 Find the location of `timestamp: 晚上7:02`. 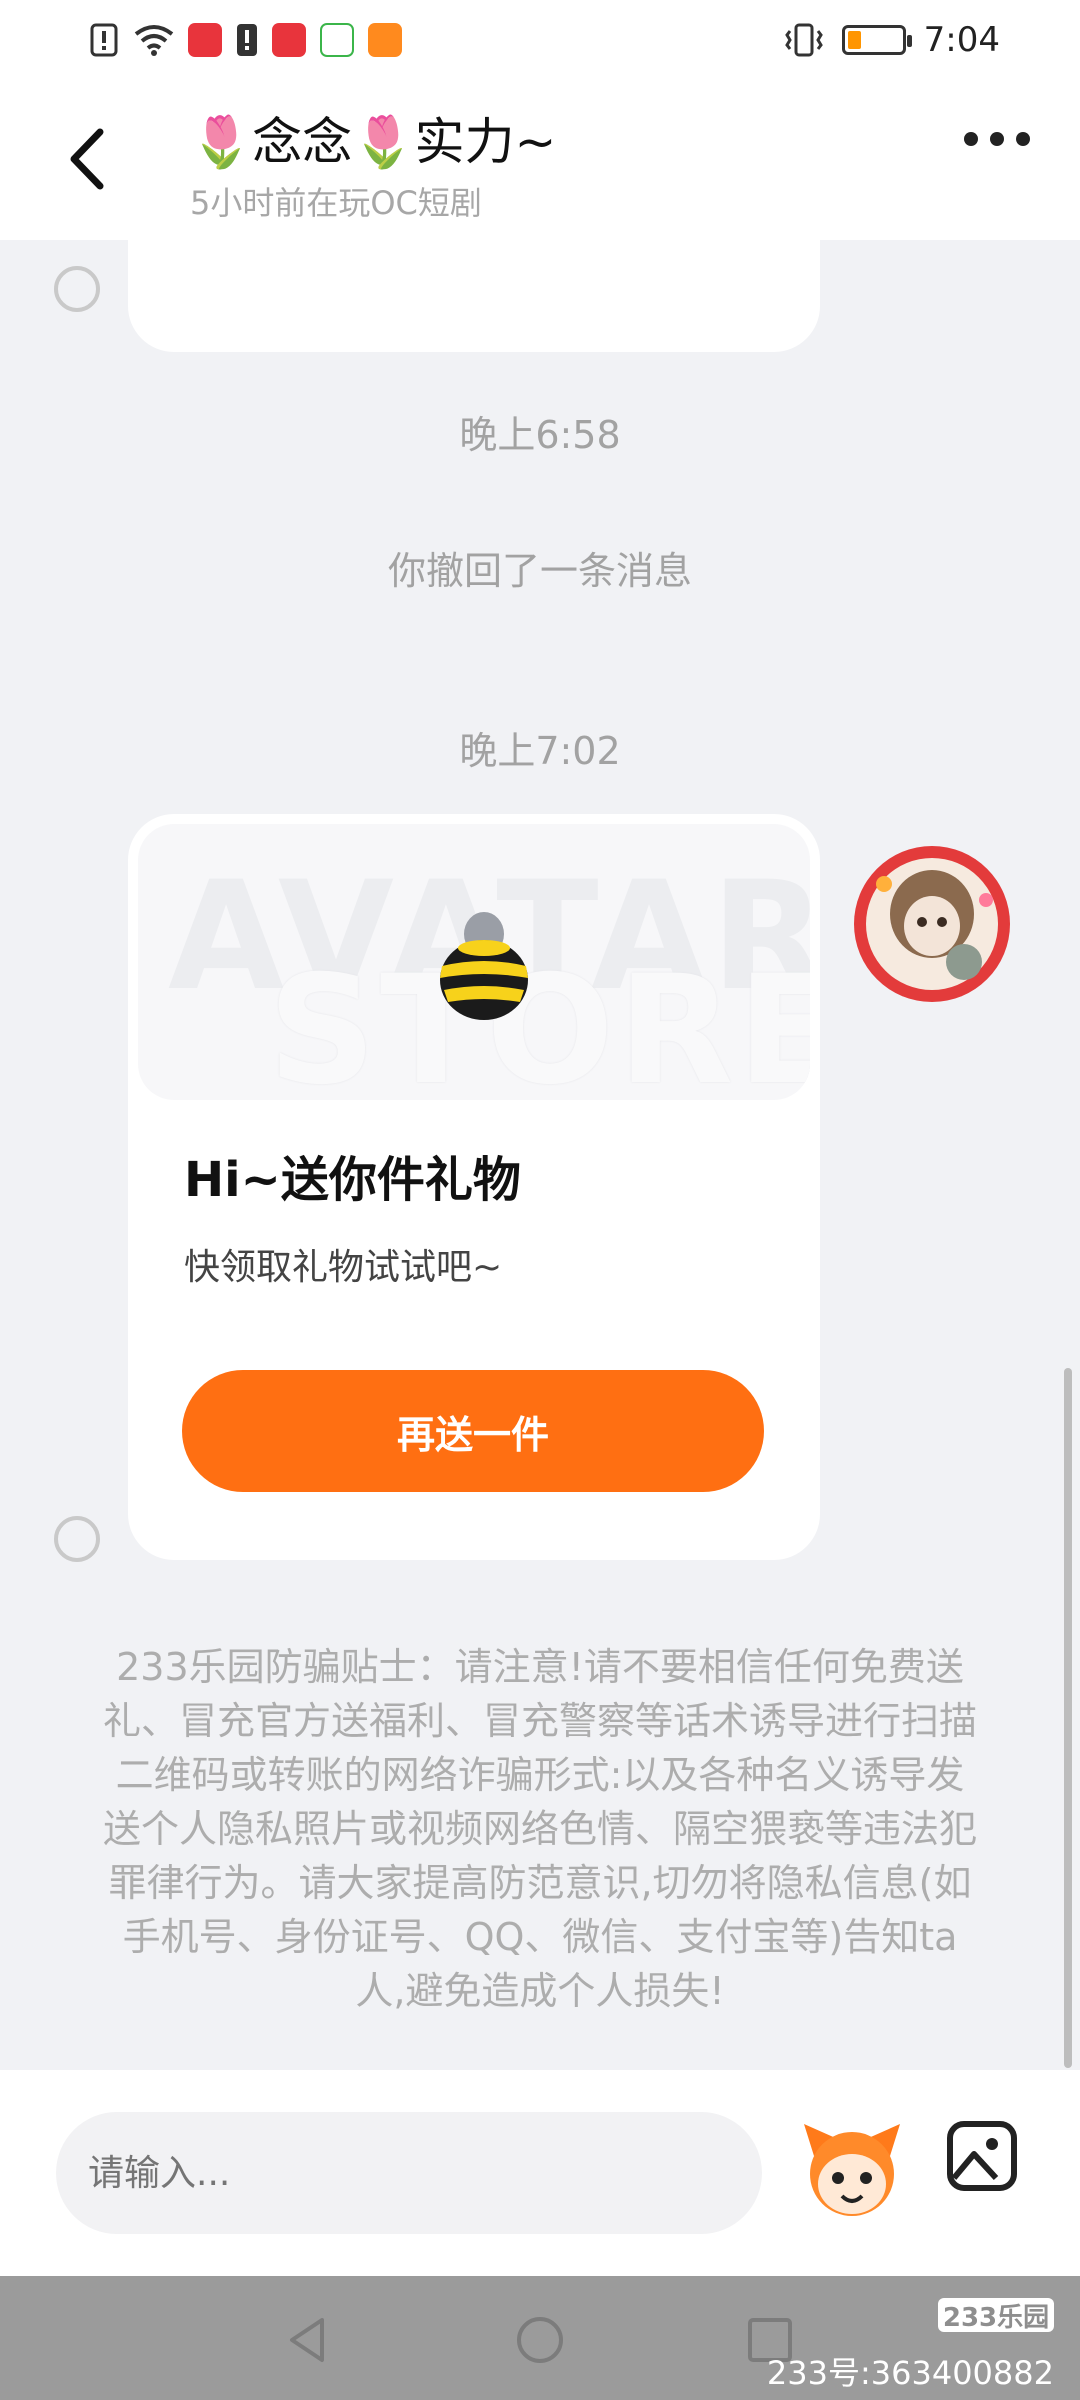

timestamp: 晚上7:02 is located at coordinates (540, 751).